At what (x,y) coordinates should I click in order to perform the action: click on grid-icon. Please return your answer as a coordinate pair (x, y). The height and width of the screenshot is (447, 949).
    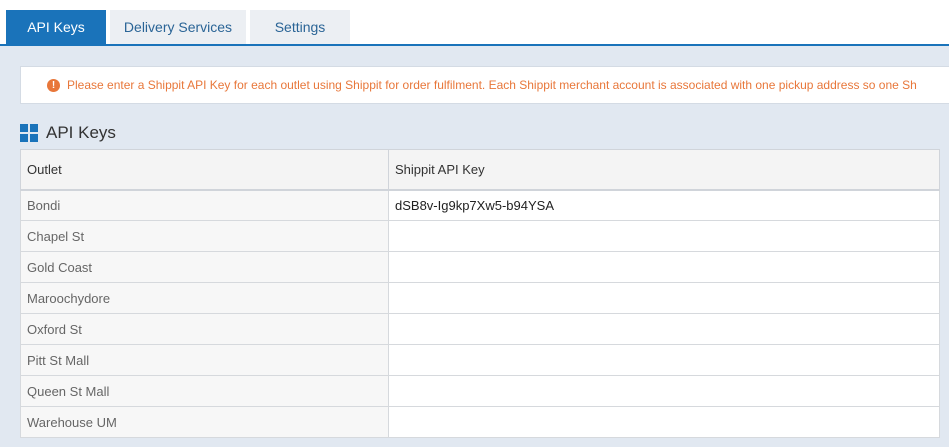
    Looking at the image, I should click on (29, 133).